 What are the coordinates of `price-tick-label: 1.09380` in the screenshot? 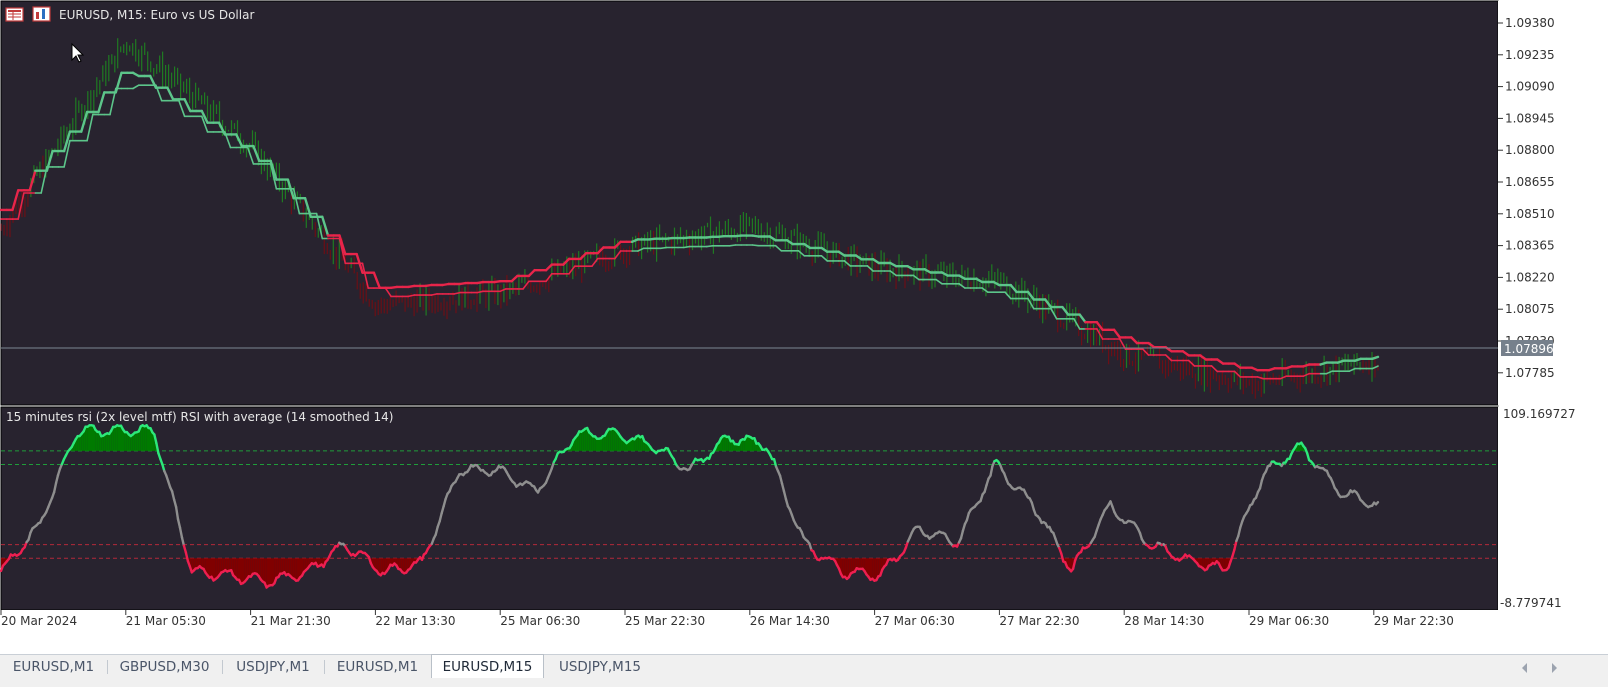 It's located at (1530, 23).